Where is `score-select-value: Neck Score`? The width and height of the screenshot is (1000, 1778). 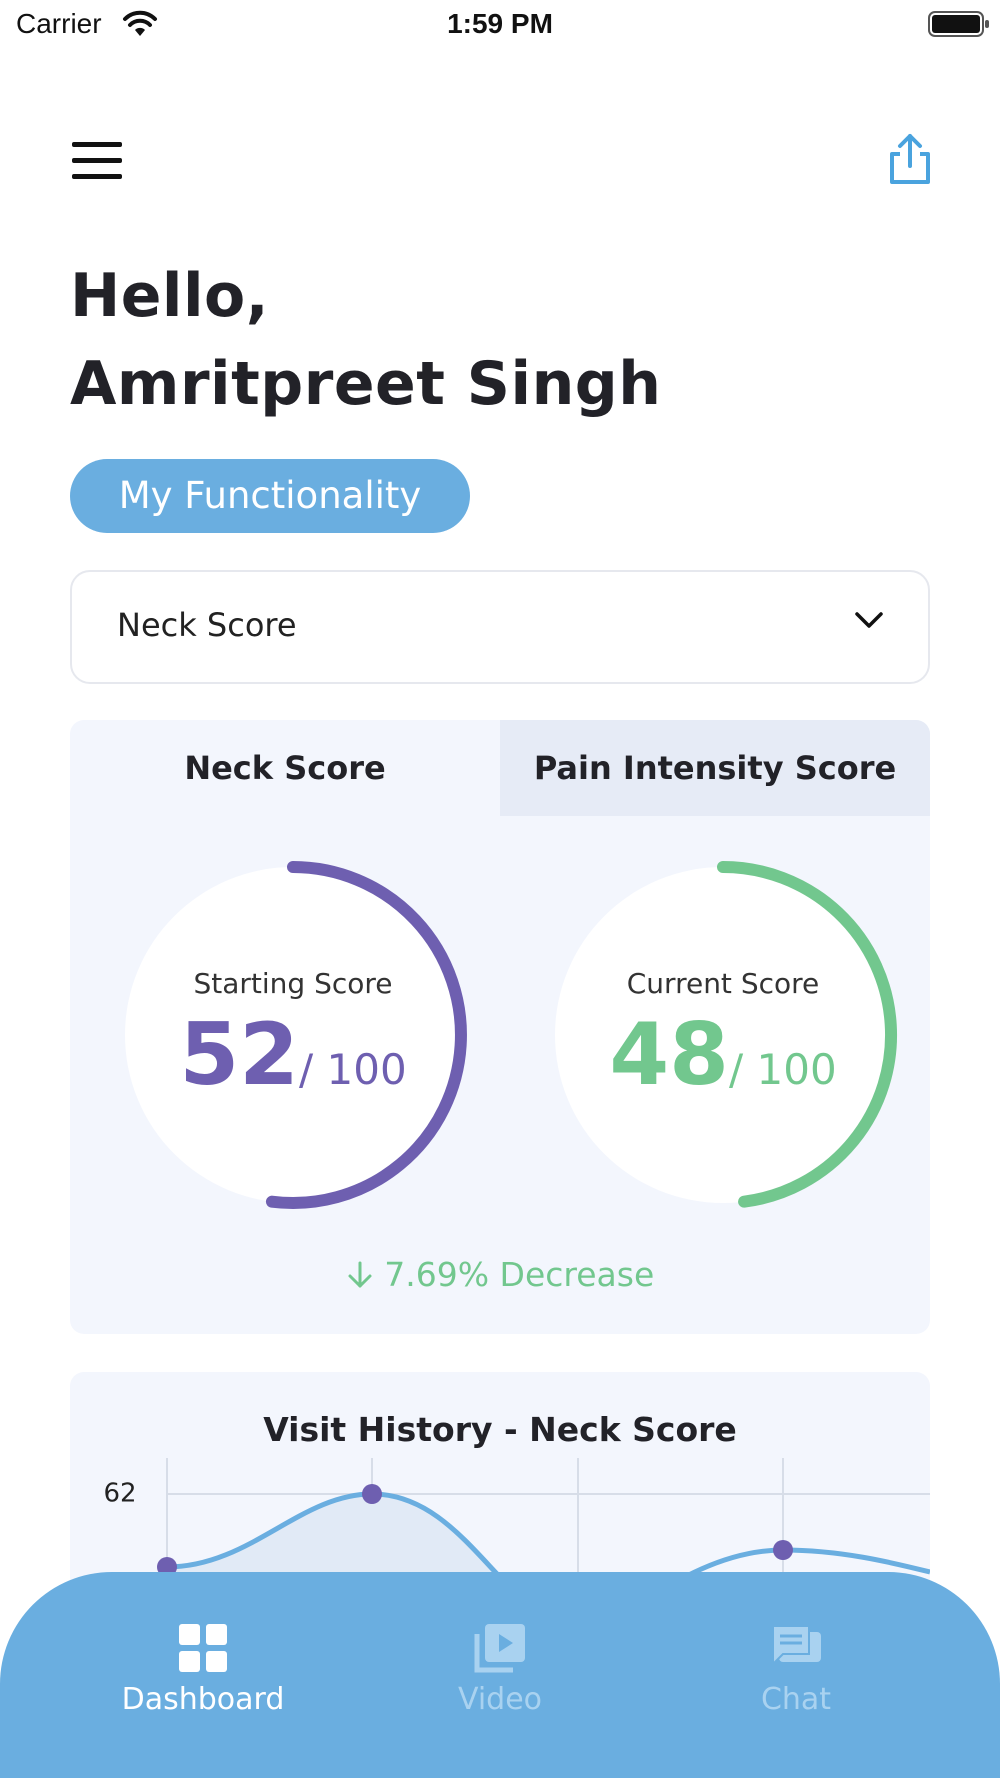
score-select-value: Neck Score is located at coordinates (207, 625).